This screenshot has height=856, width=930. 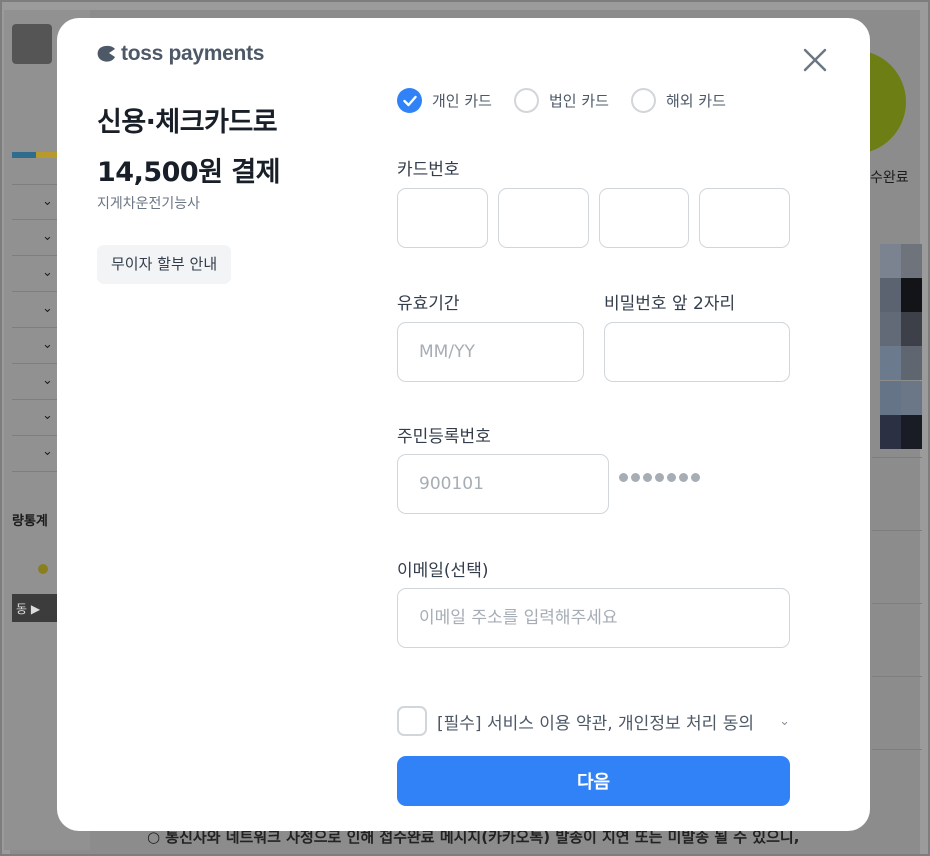 I want to click on resident-number-label: 주민등록번호, so click(x=444, y=437).